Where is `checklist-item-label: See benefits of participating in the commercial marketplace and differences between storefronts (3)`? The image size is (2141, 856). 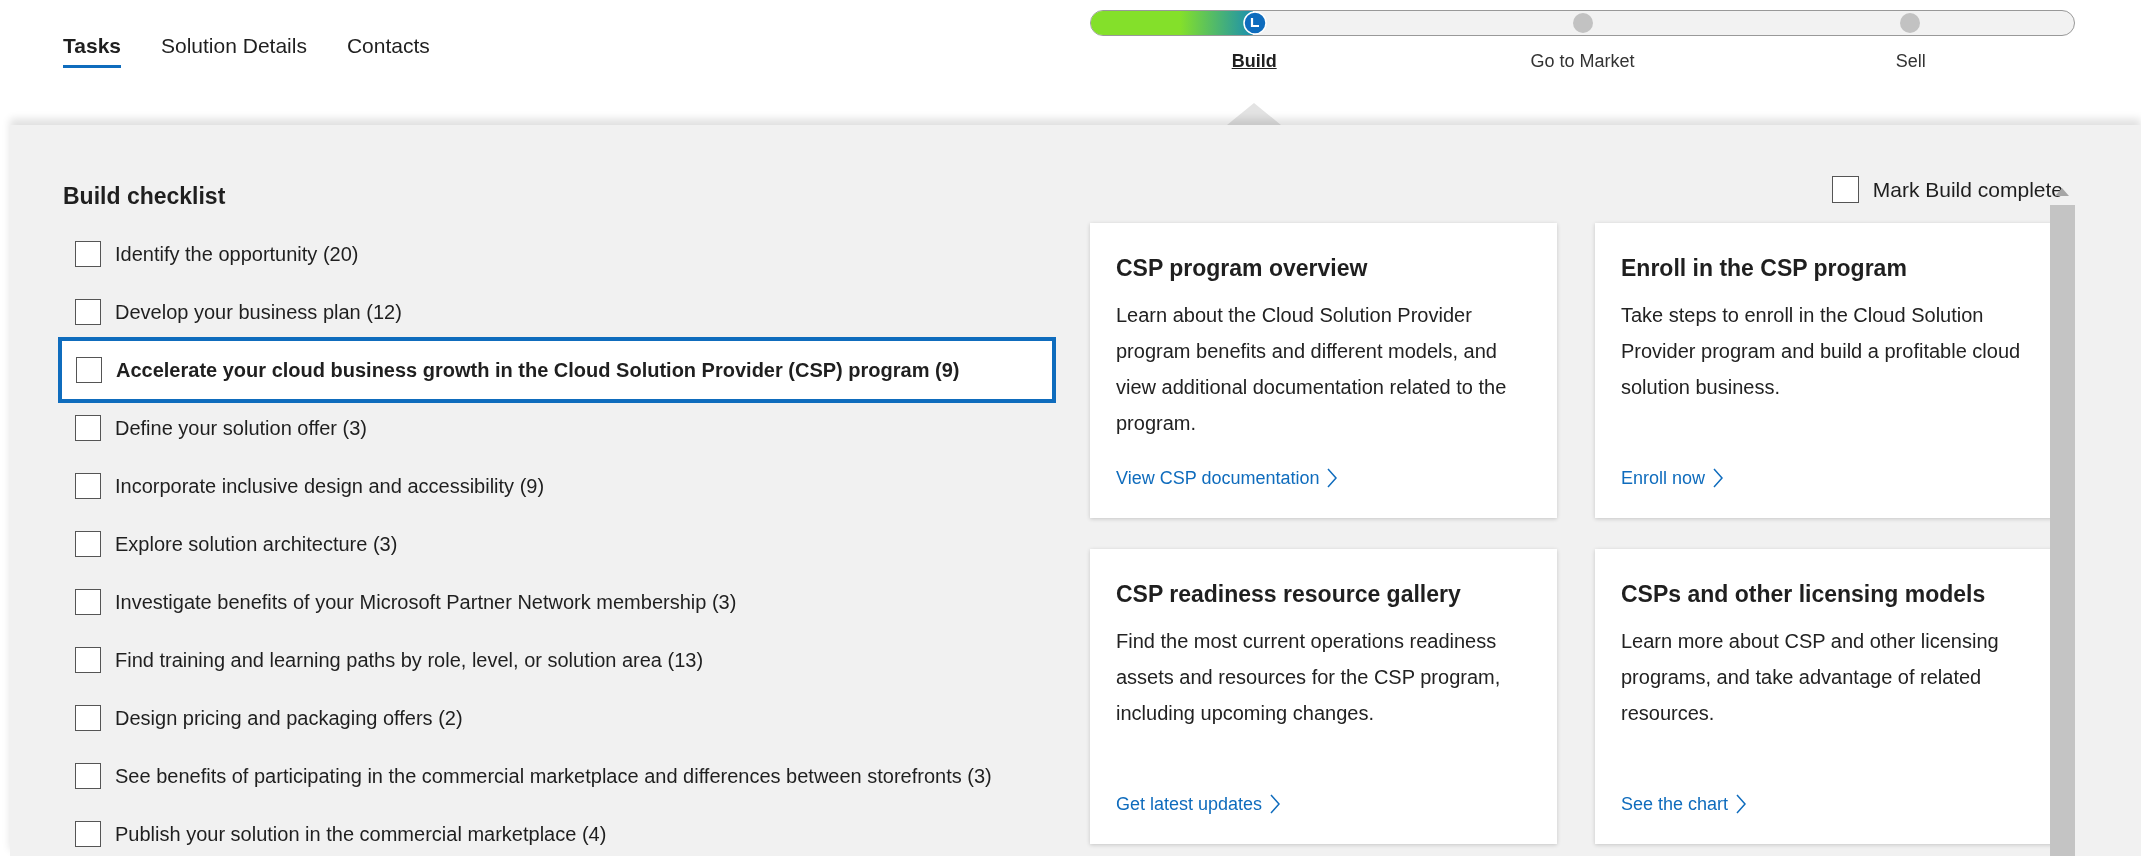 checklist-item-label: See benefits of participating in the commercial marketplace and differences between storefronts (3) is located at coordinates (553, 776).